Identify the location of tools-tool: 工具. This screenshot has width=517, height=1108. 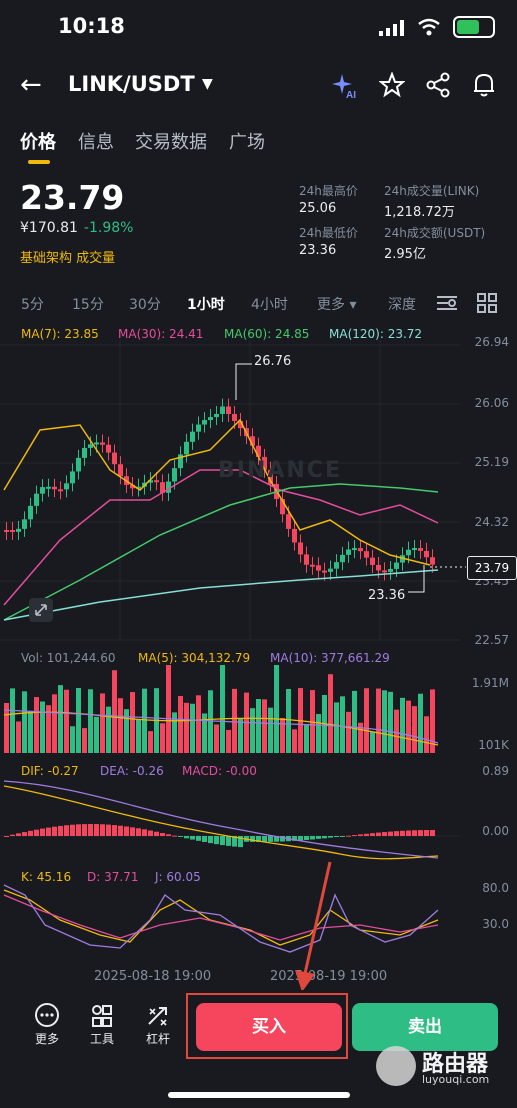
(102, 1023).